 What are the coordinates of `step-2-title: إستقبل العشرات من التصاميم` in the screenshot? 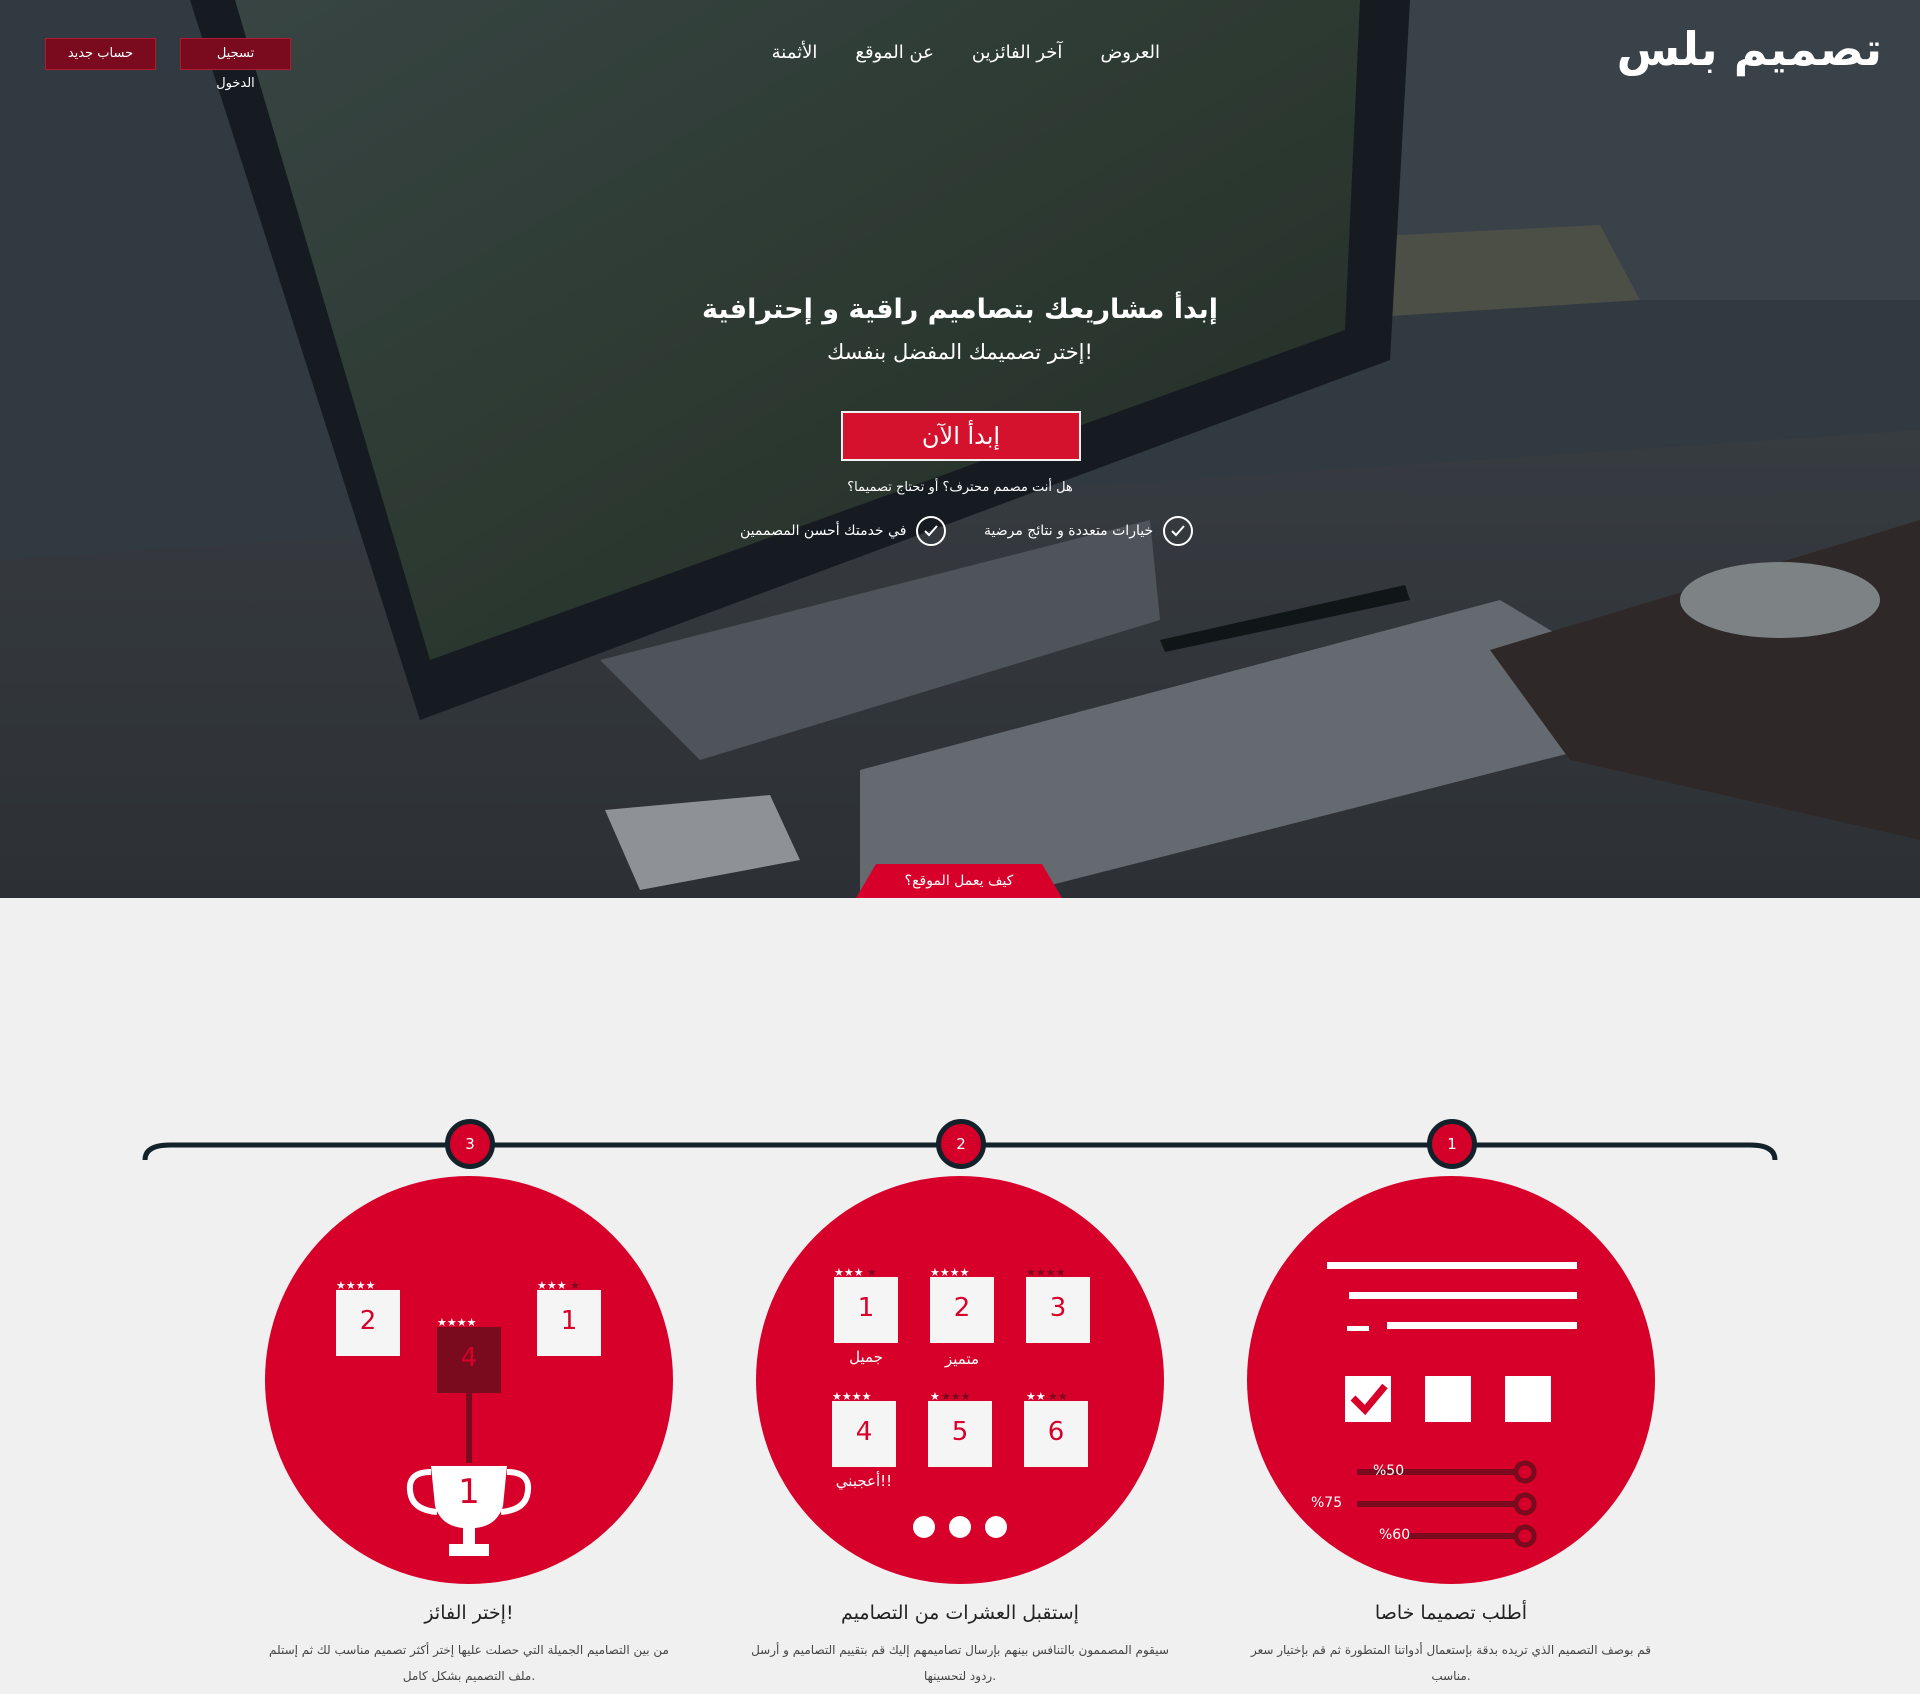 It's located at (960, 1613).